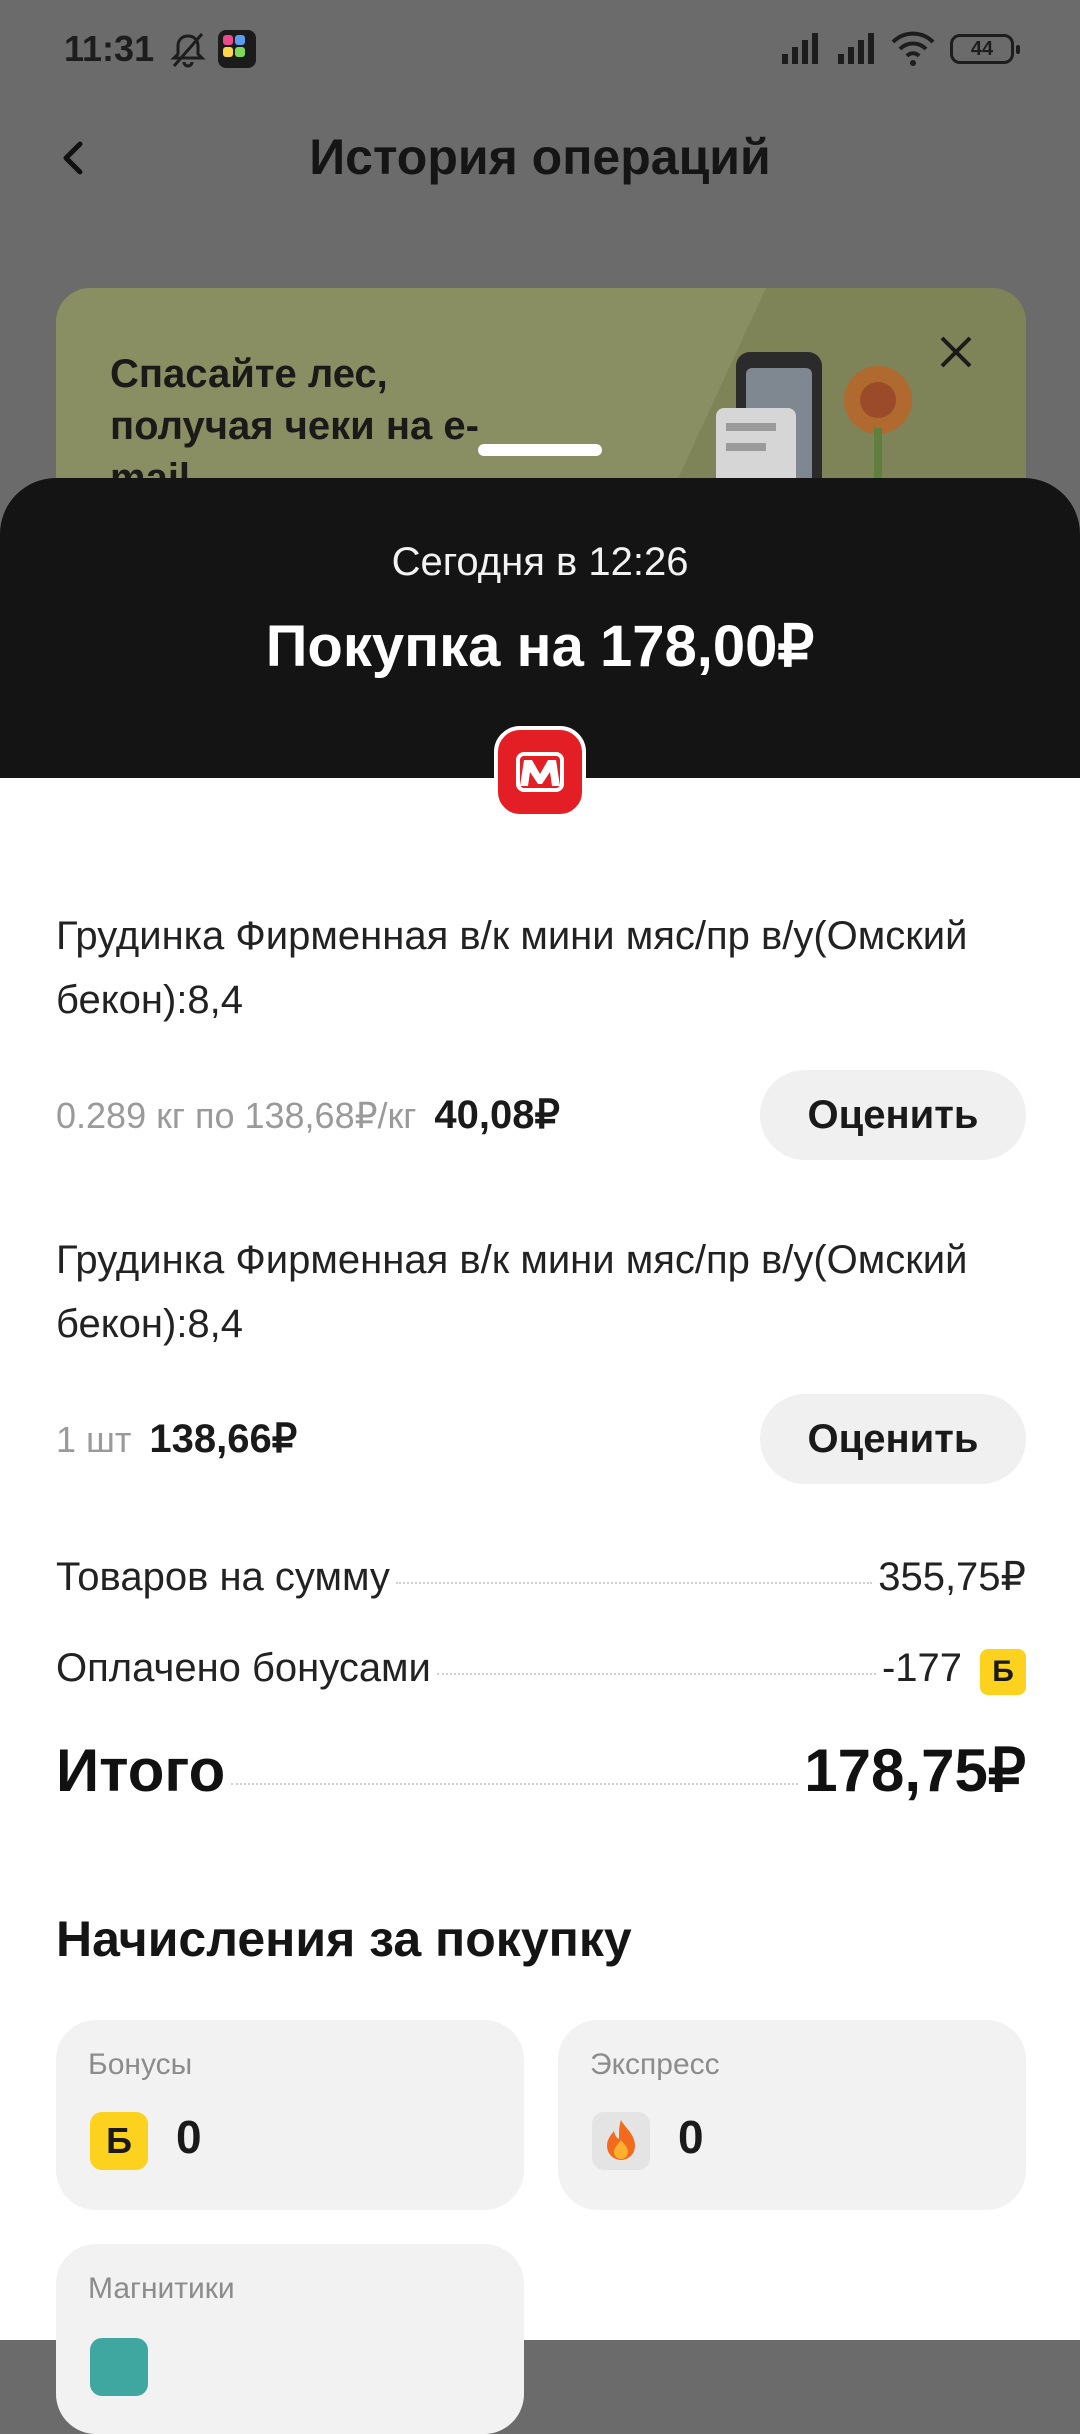 The height and width of the screenshot is (2434, 1080). Describe the element at coordinates (344, 1939) in the screenshot. I see `accruals-title: Начисления за покупку` at that location.